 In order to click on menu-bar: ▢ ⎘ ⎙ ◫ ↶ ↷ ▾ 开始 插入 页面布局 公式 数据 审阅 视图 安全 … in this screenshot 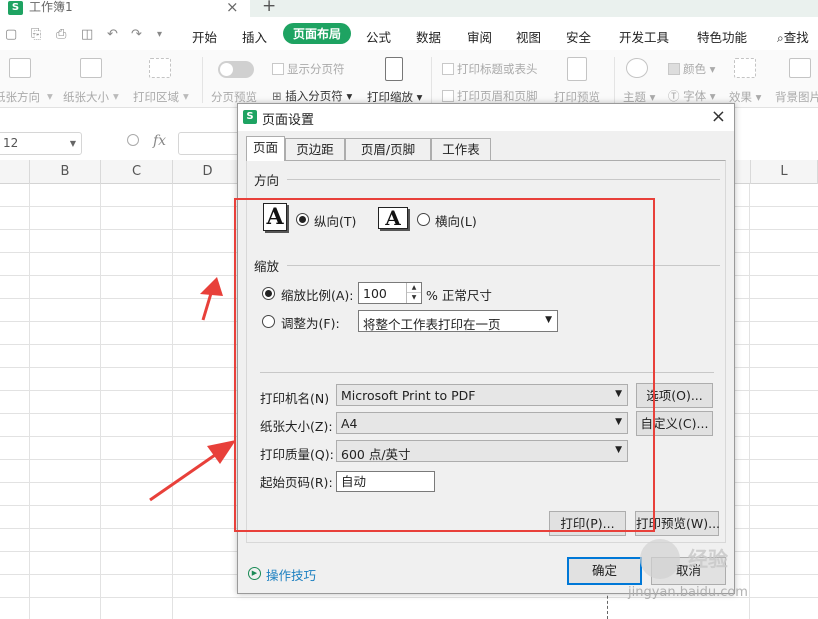, I will do `click(409, 33)`.